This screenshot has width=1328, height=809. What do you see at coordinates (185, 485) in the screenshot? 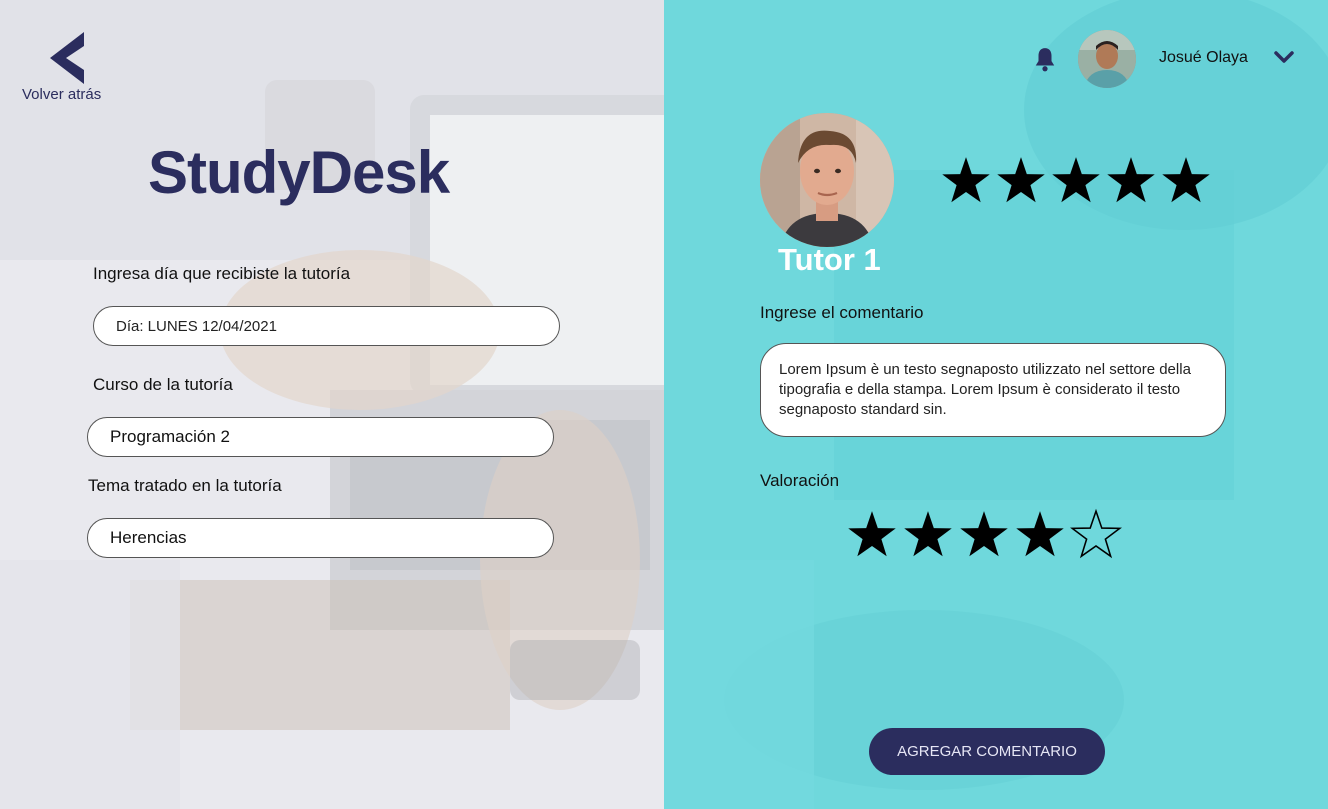
I see `topic-label: Tema tratado en la tutoría` at bounding box center [185, 485].